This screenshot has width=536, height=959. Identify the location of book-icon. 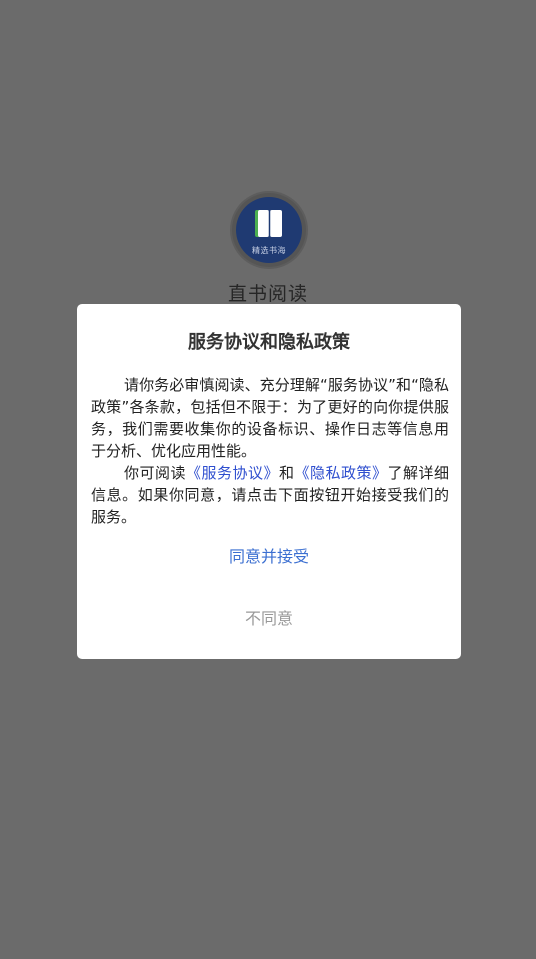
(268, 223).